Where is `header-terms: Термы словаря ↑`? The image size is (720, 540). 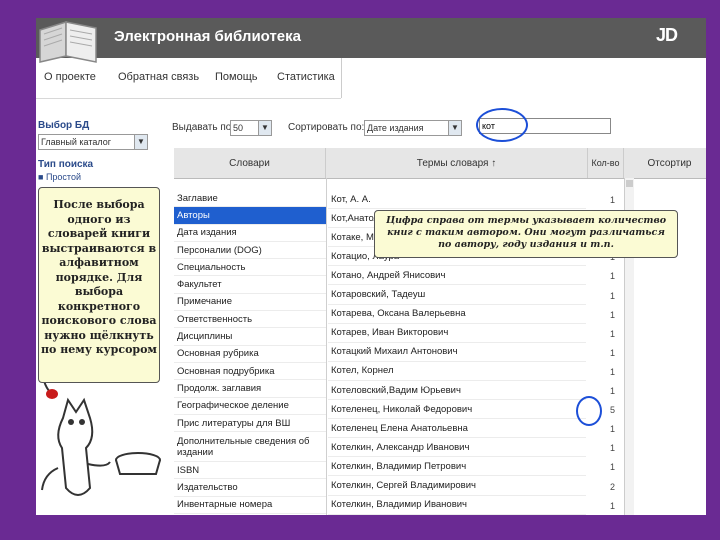 header-terms: Термы словаря ↑ is located at coordinates (457, 163).